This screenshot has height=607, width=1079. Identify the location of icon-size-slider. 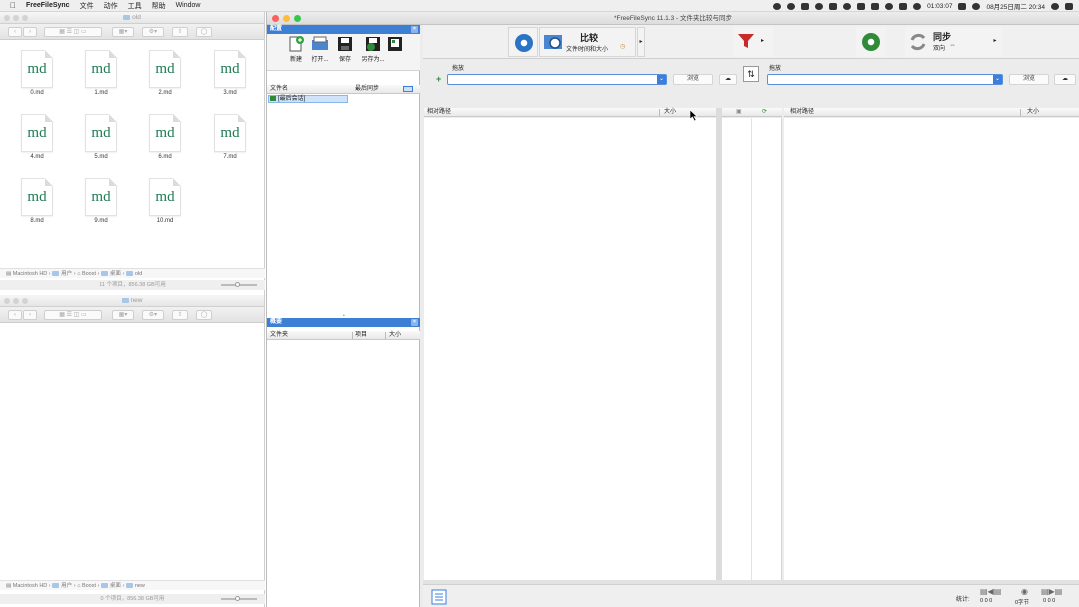
(239, 284).